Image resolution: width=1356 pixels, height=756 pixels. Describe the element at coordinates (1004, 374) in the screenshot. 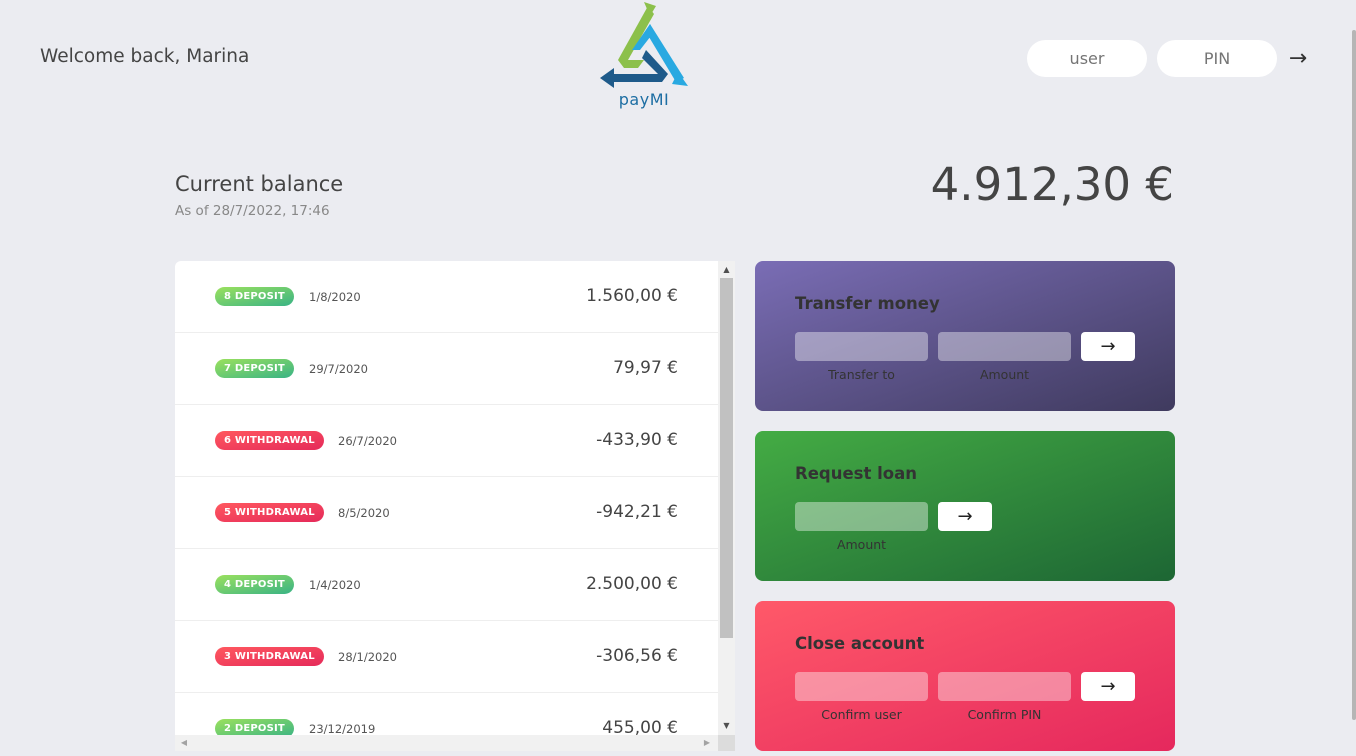

I see `transfer-amount-label: Amount` at that location.